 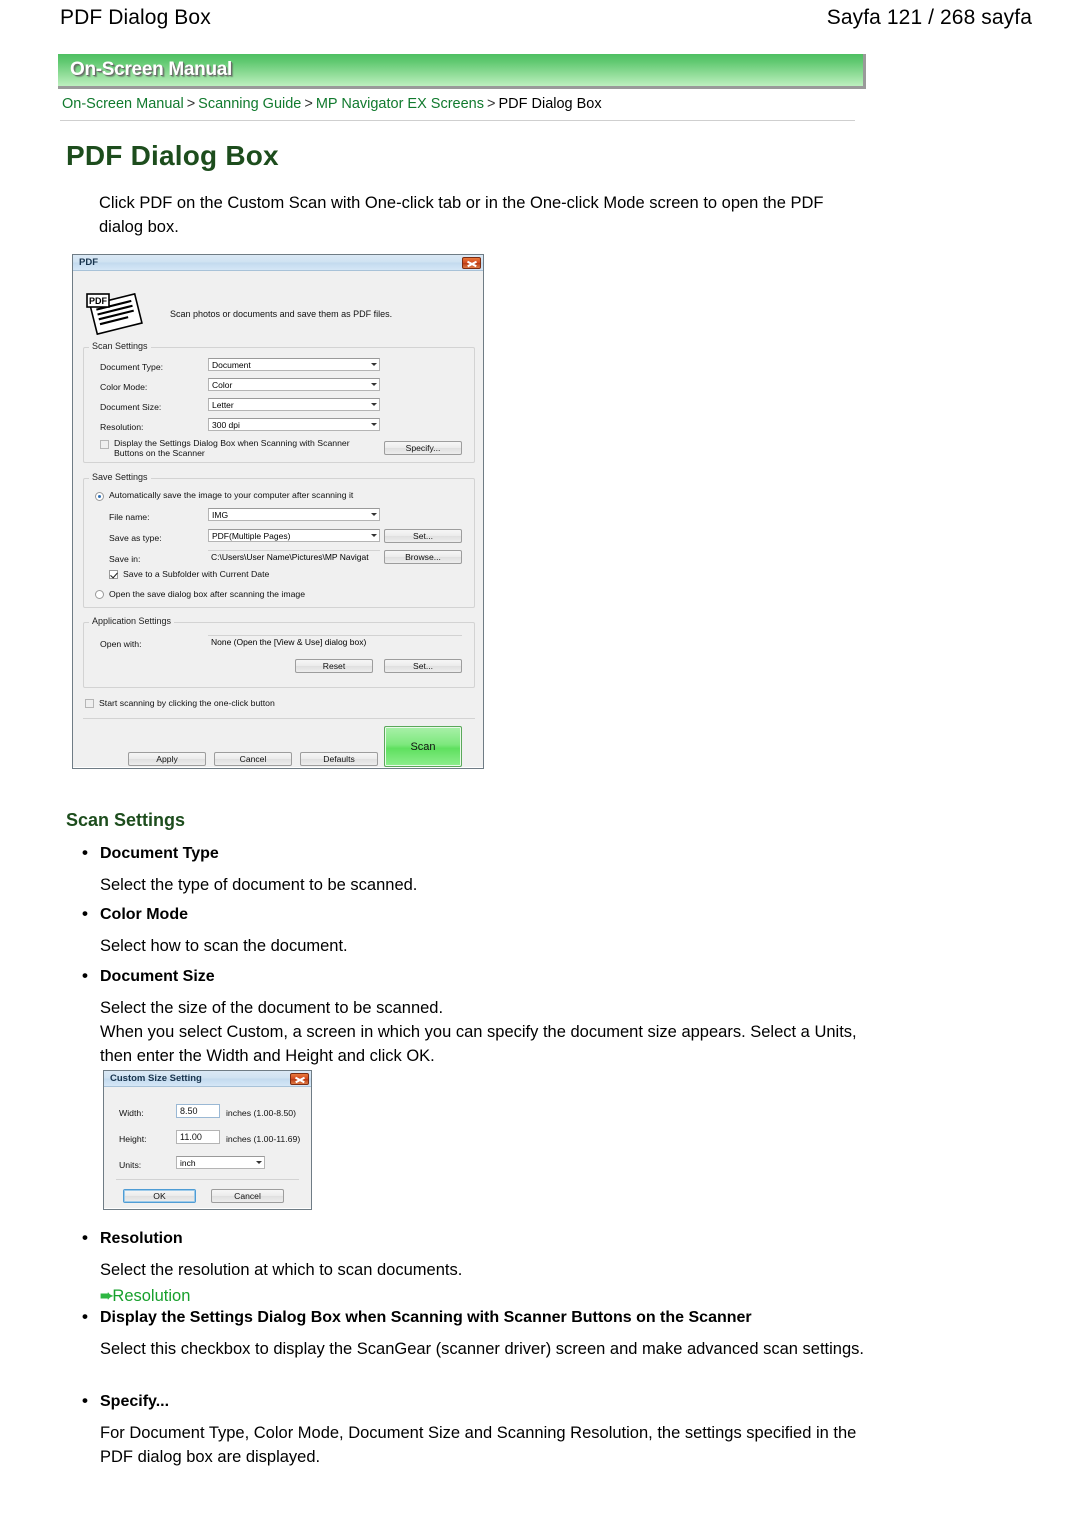 What do you see at coordinates (278, 263) in the screenshot?
I see `pdf-dialog-titlebar: PDF` at bounding box center [278, 263].